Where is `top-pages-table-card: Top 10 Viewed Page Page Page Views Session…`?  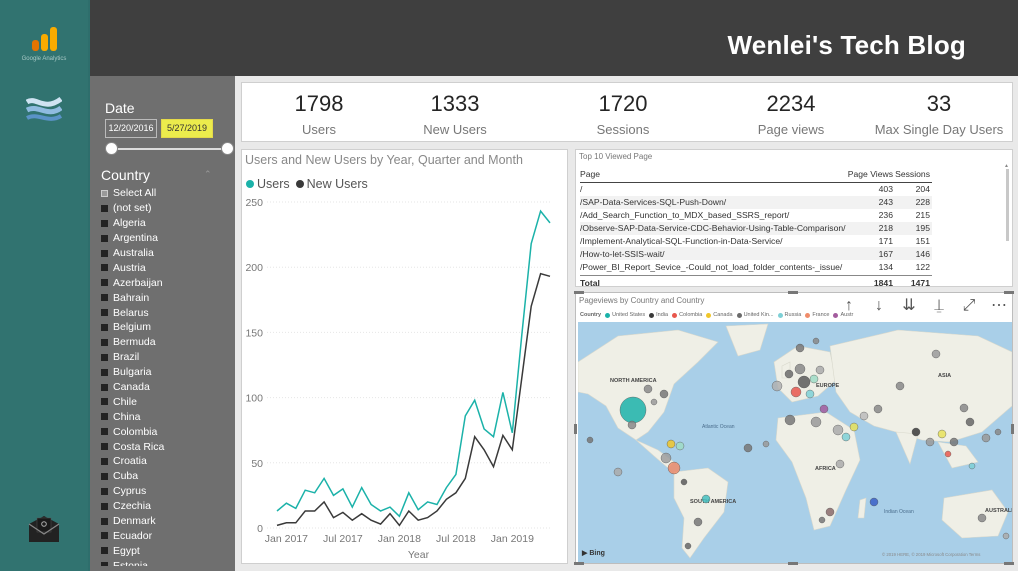 top-pages-table-card: Top 10 Viewed Page Page Page Views Session… is located at coordinates (794, 218).